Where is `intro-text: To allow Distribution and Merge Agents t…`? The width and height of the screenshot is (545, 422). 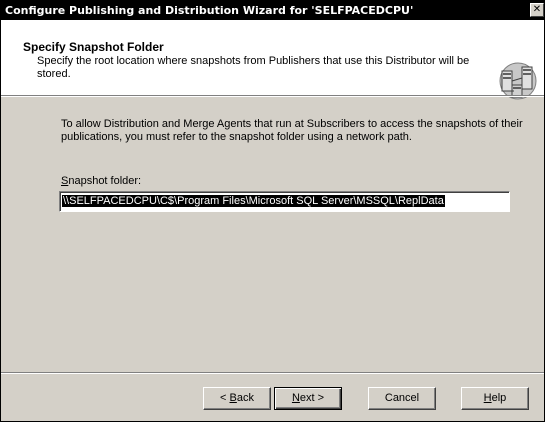 intro-text: To allow Distribution and Merge Agents t… is located at coordinates (292, 130).